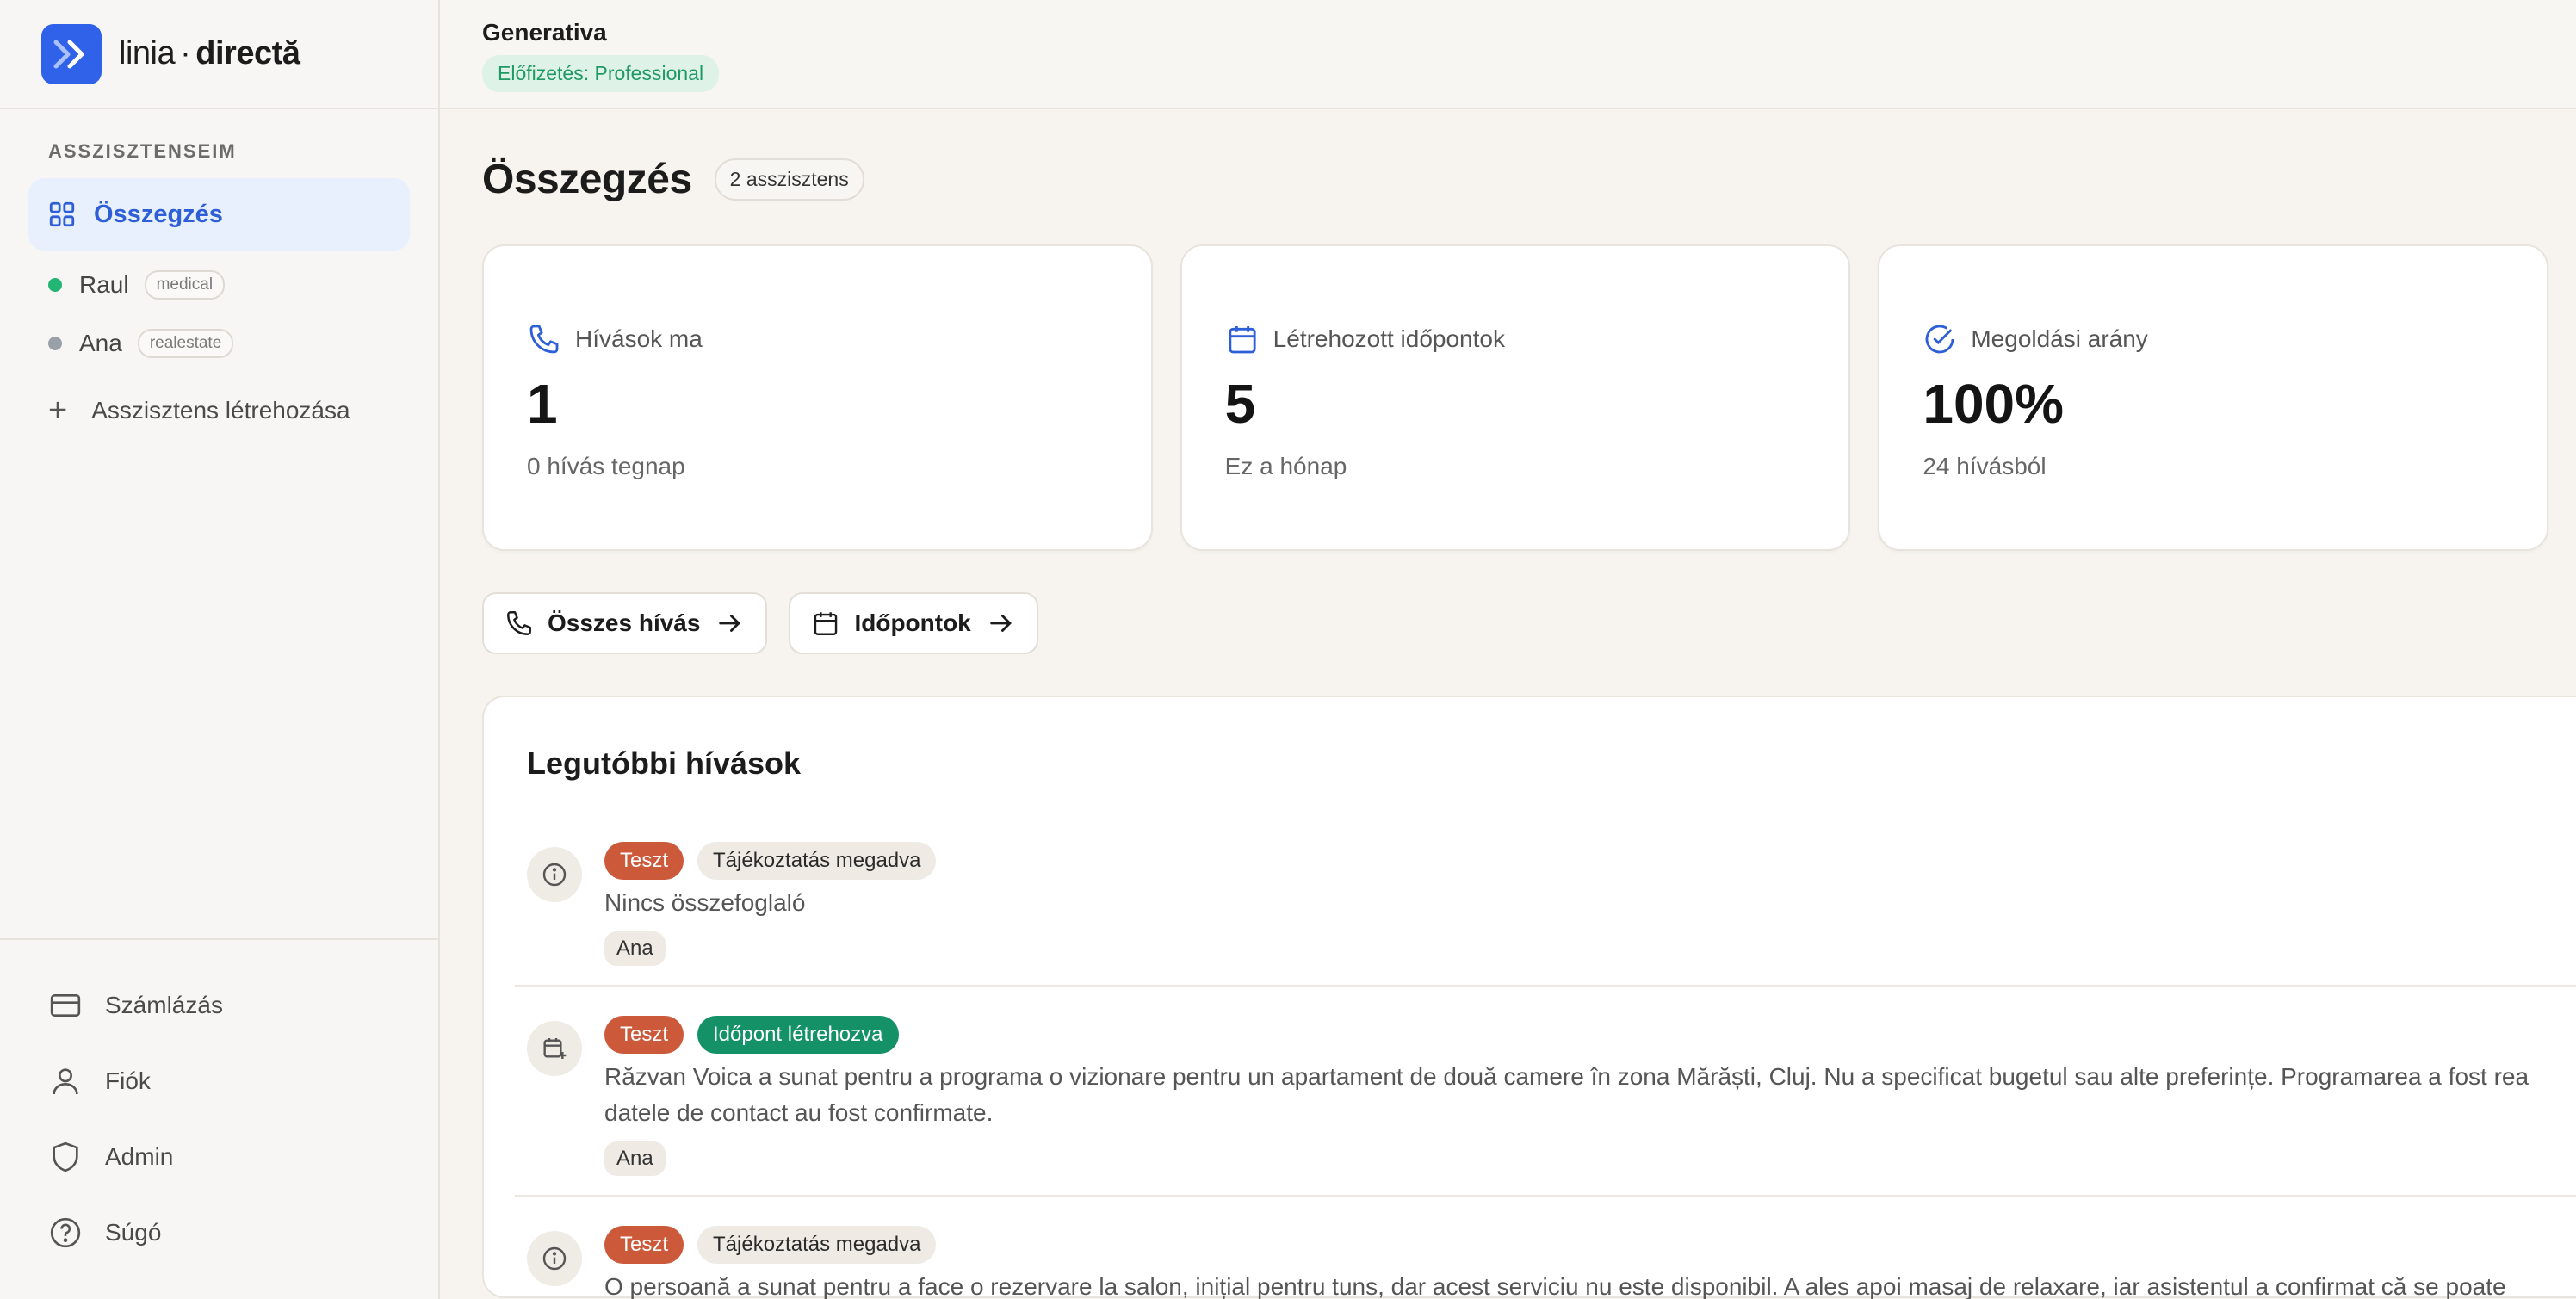 The height and width of the screenshot is (1299, 2576). What do you see at coordinates (1985, 466) in the screenshot?
I see `stat-sub: 24 hívásból` at bounding box center [1985, 466].